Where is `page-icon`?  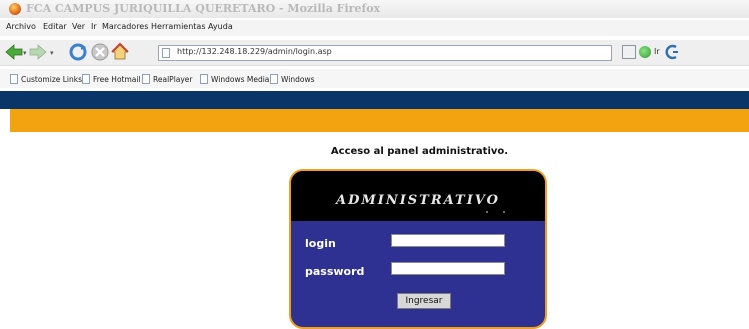
page-icon is located at coordinates (166, 53).